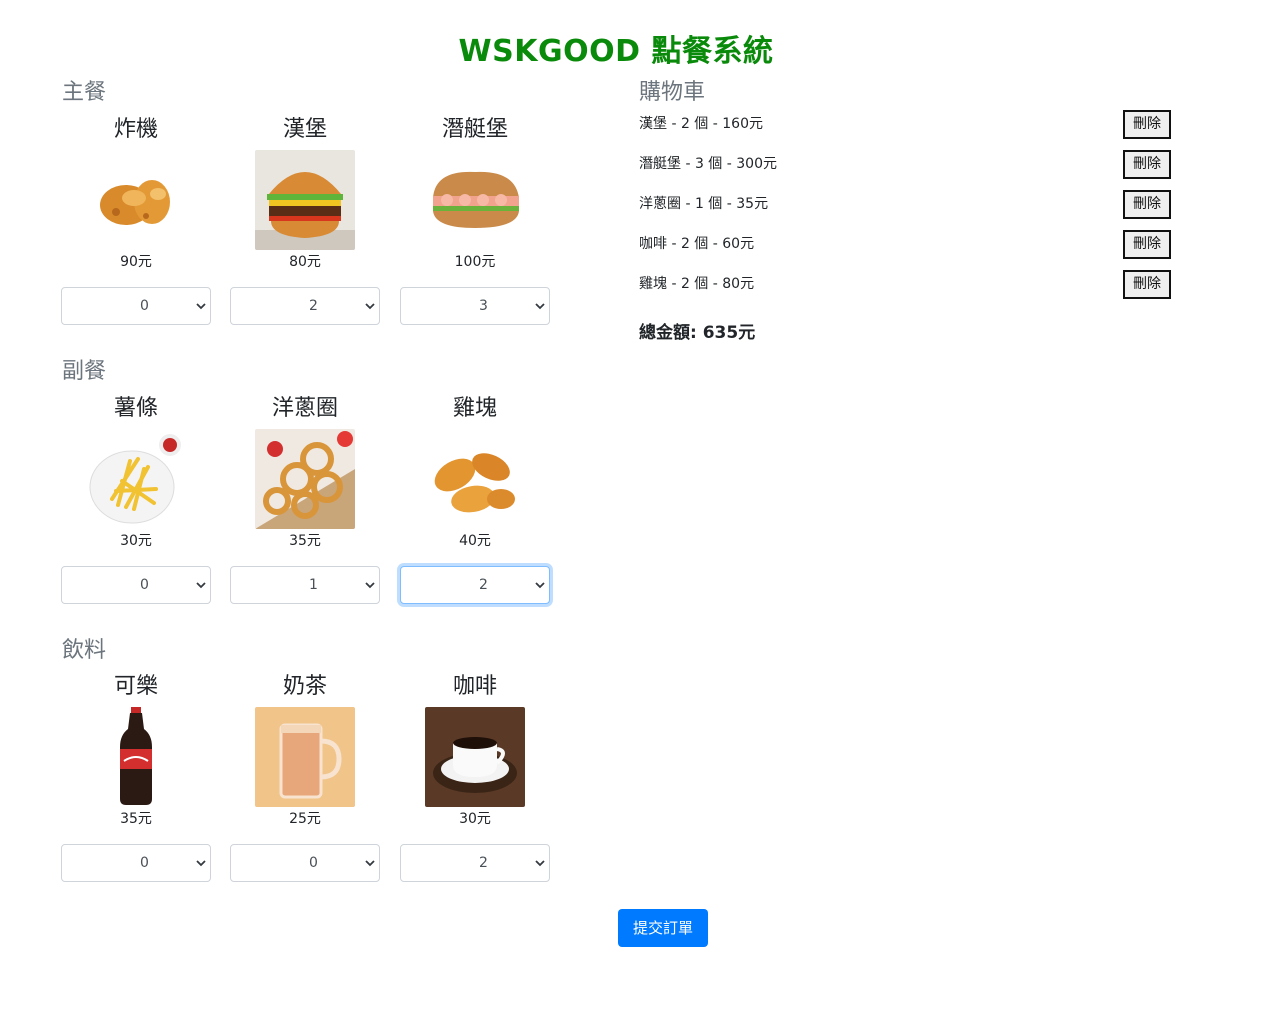 This screenshot has height=1018, width=1285. What do you see at coordinates (305, 757) in the screenshot?
I see `milk-tea-image` at bounding box center [305, 757].